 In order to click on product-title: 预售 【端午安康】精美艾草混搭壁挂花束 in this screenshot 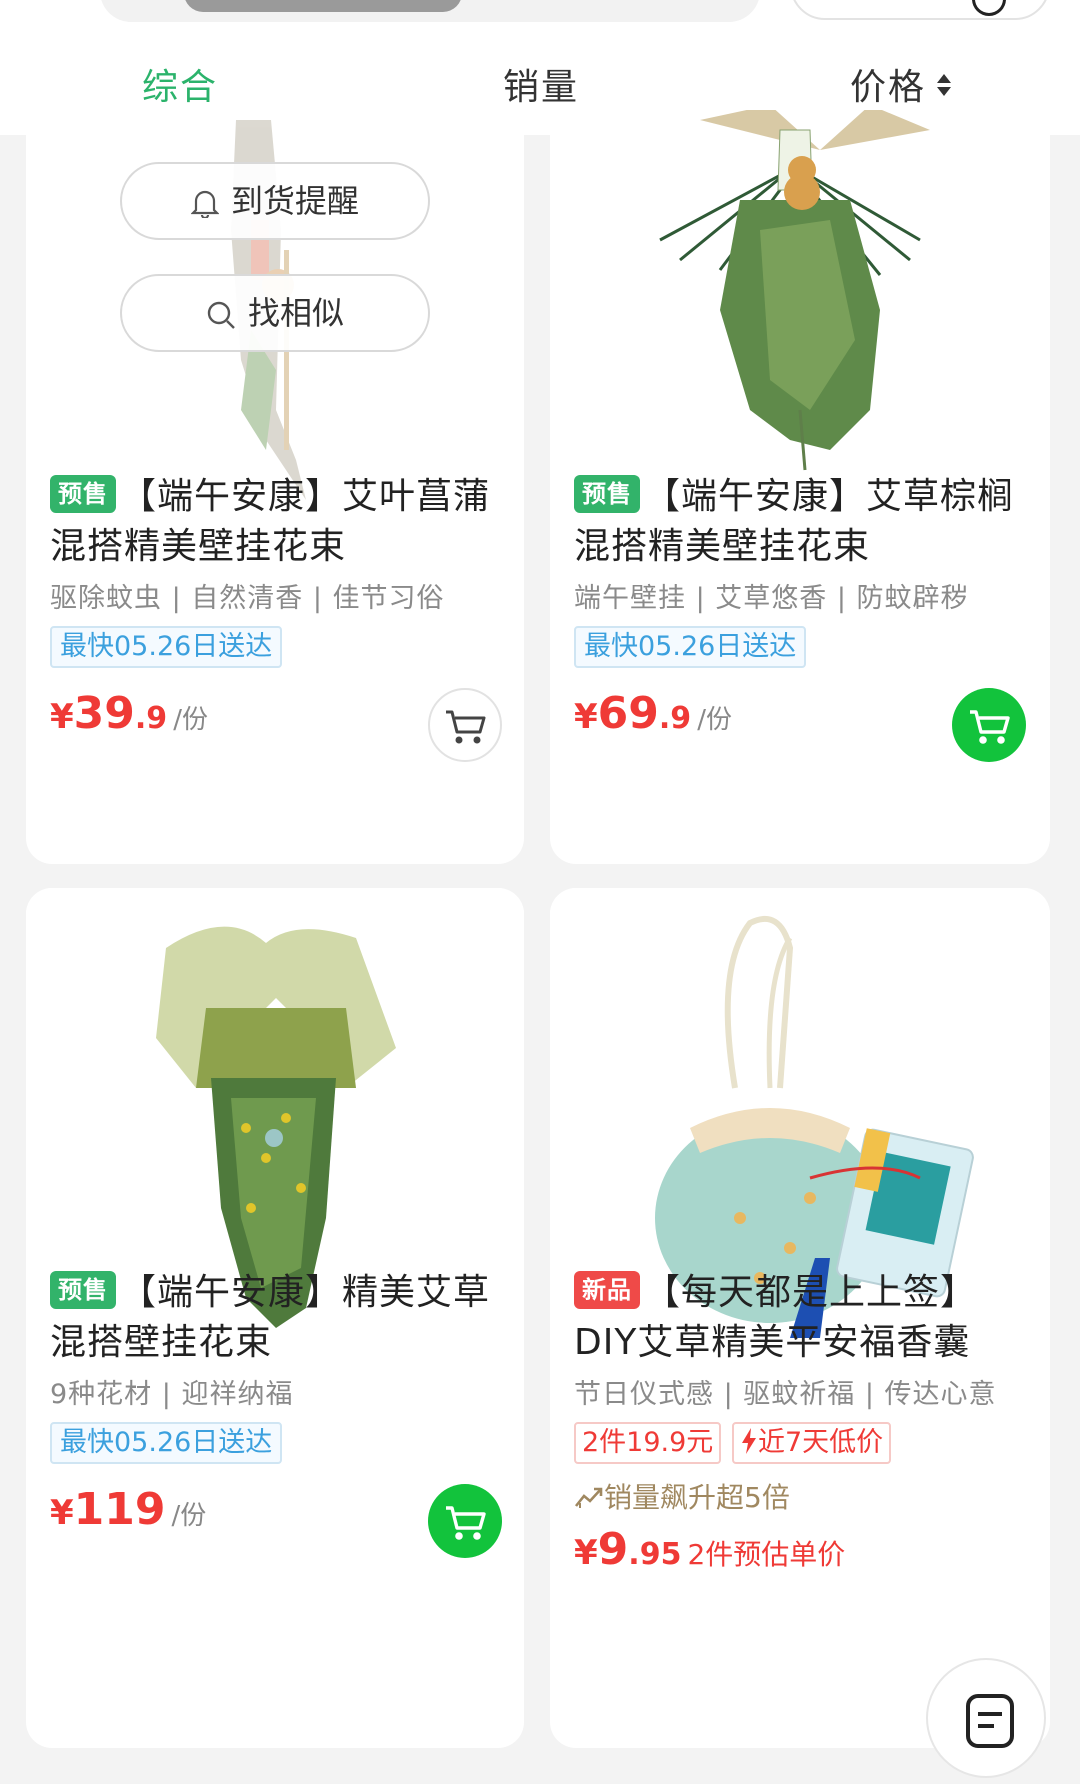, I will do `click(275, 1318)`.